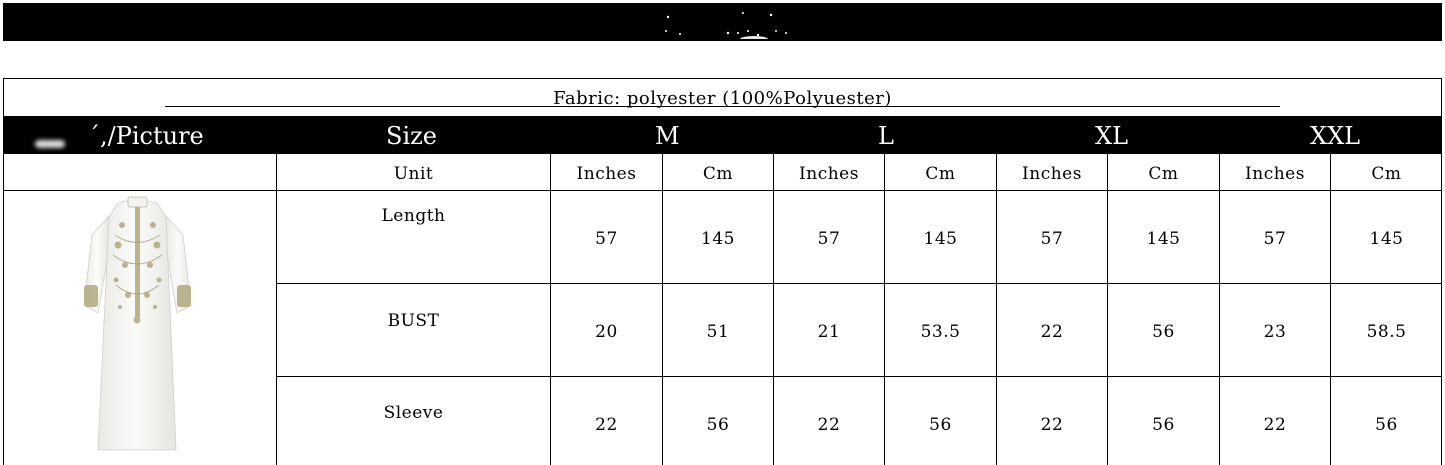 The image size is (1445, 465). I want to click on size-header-bar, so click(722, 135).